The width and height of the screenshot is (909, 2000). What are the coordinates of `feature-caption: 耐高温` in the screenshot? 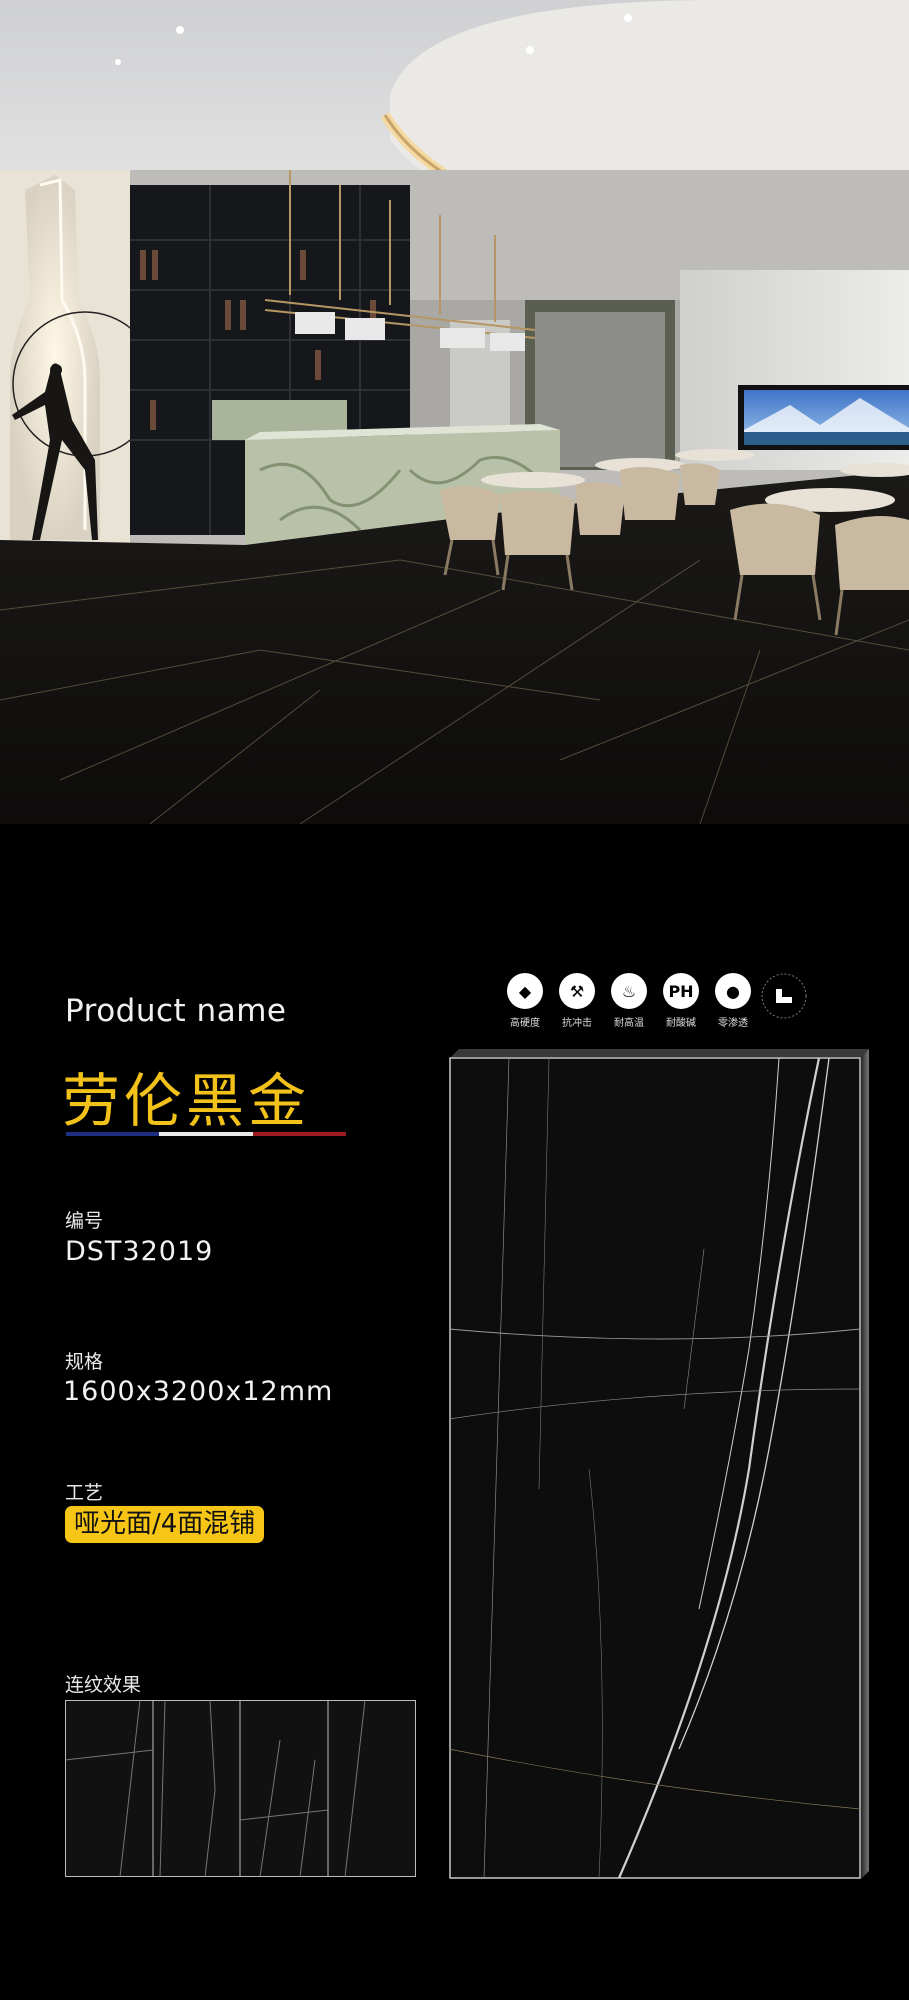 It's located at (629, 1023).